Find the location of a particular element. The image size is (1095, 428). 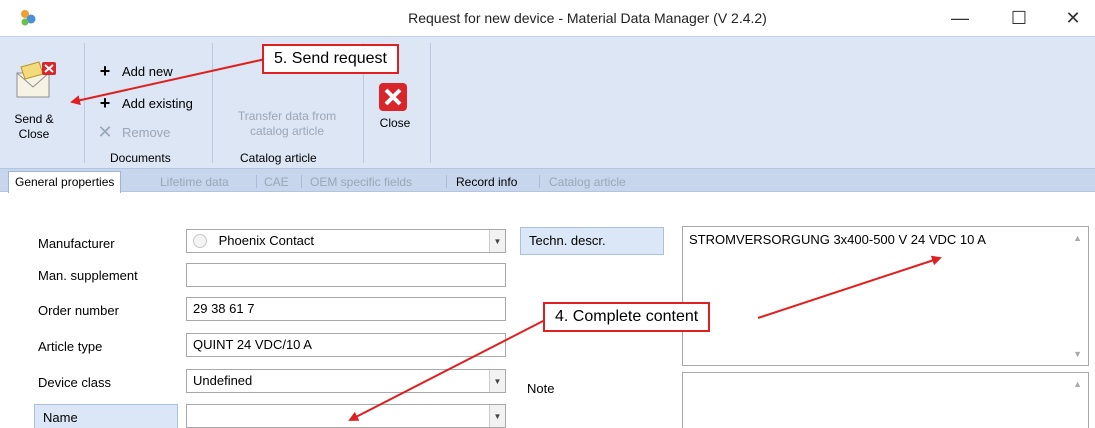

complete-content-callout: 4. Complete content is located at coordinates (627, 317).